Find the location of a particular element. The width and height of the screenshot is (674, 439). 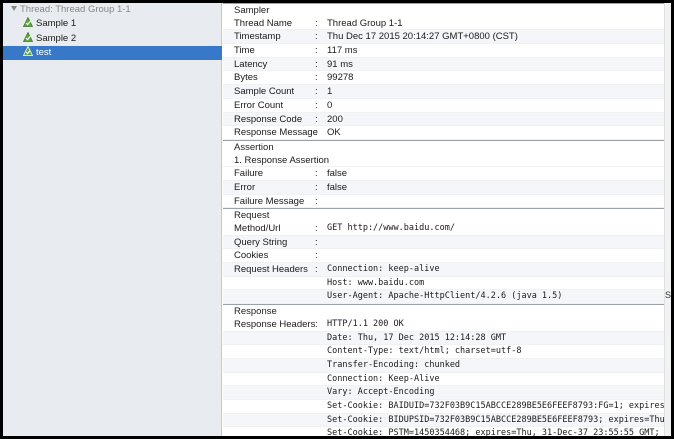

row-value: 99278 is located at coordinates (340, 78).